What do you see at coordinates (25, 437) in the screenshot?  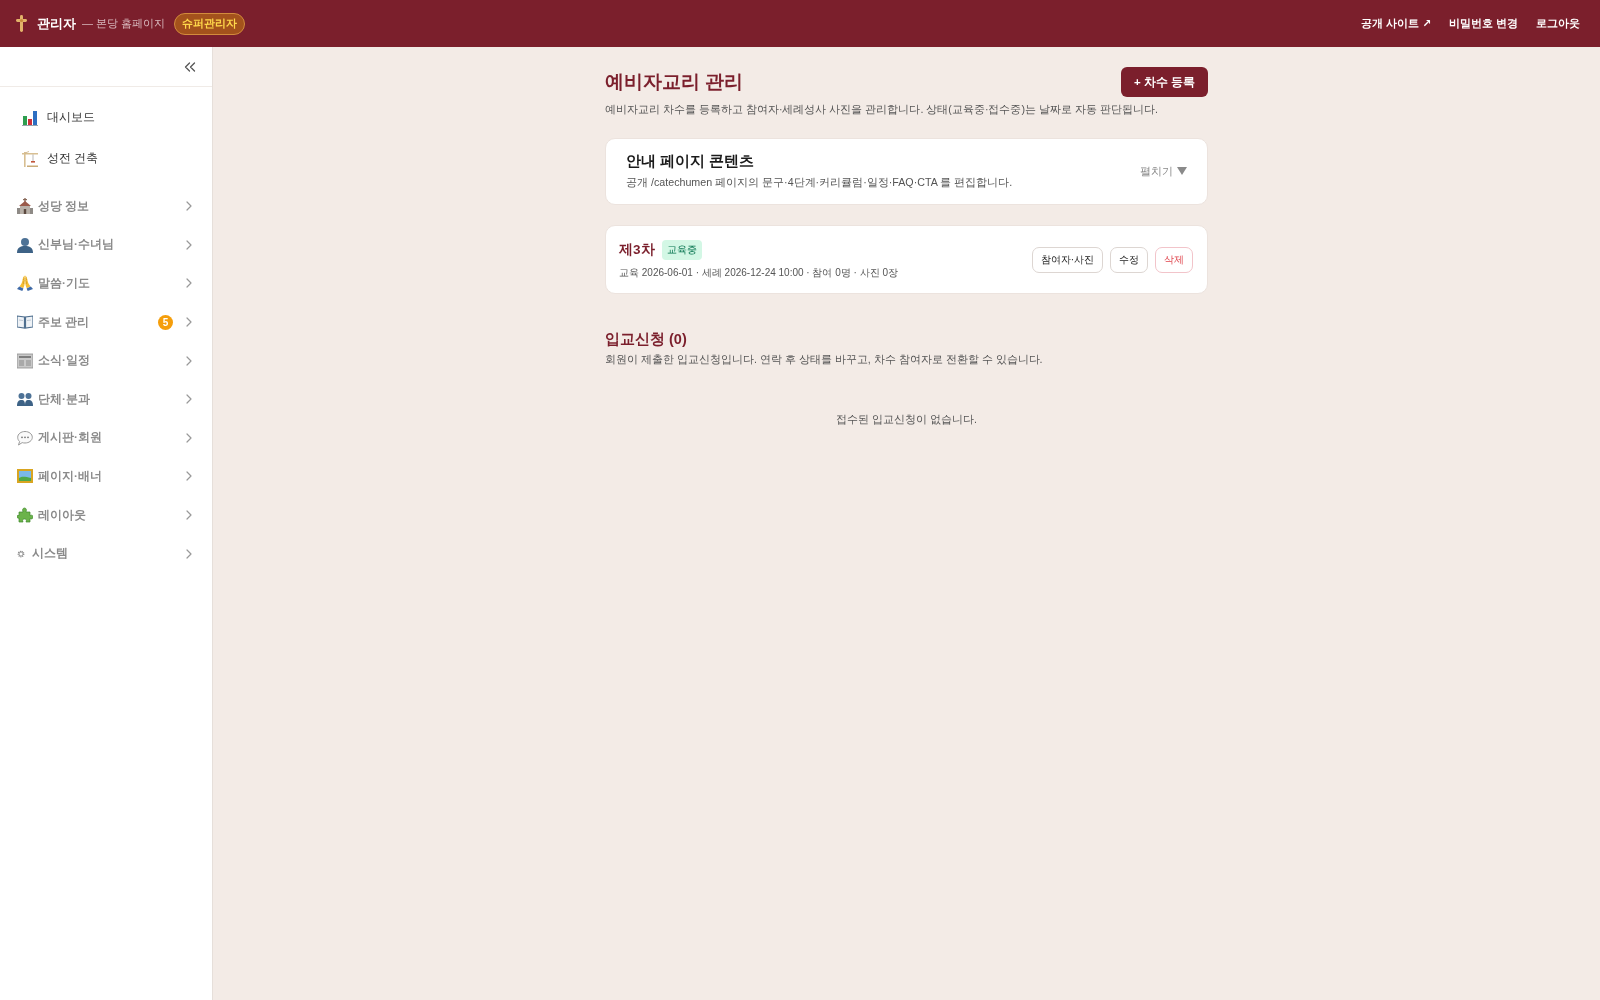 I see `speech-bubble-icon` at bounding box center [25, 437].